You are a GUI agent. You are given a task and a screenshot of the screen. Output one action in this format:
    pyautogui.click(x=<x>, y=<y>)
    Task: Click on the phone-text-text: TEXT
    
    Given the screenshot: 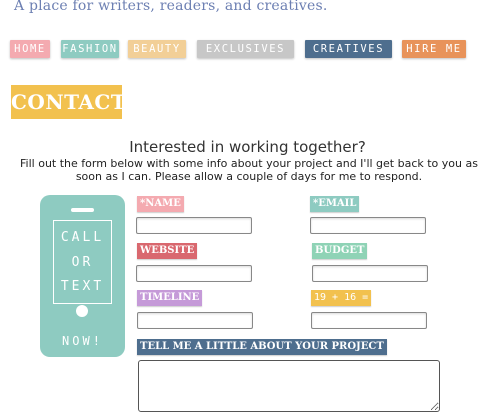 What is the action you would take?
    pyautogui.click(x=82, y=286)
    